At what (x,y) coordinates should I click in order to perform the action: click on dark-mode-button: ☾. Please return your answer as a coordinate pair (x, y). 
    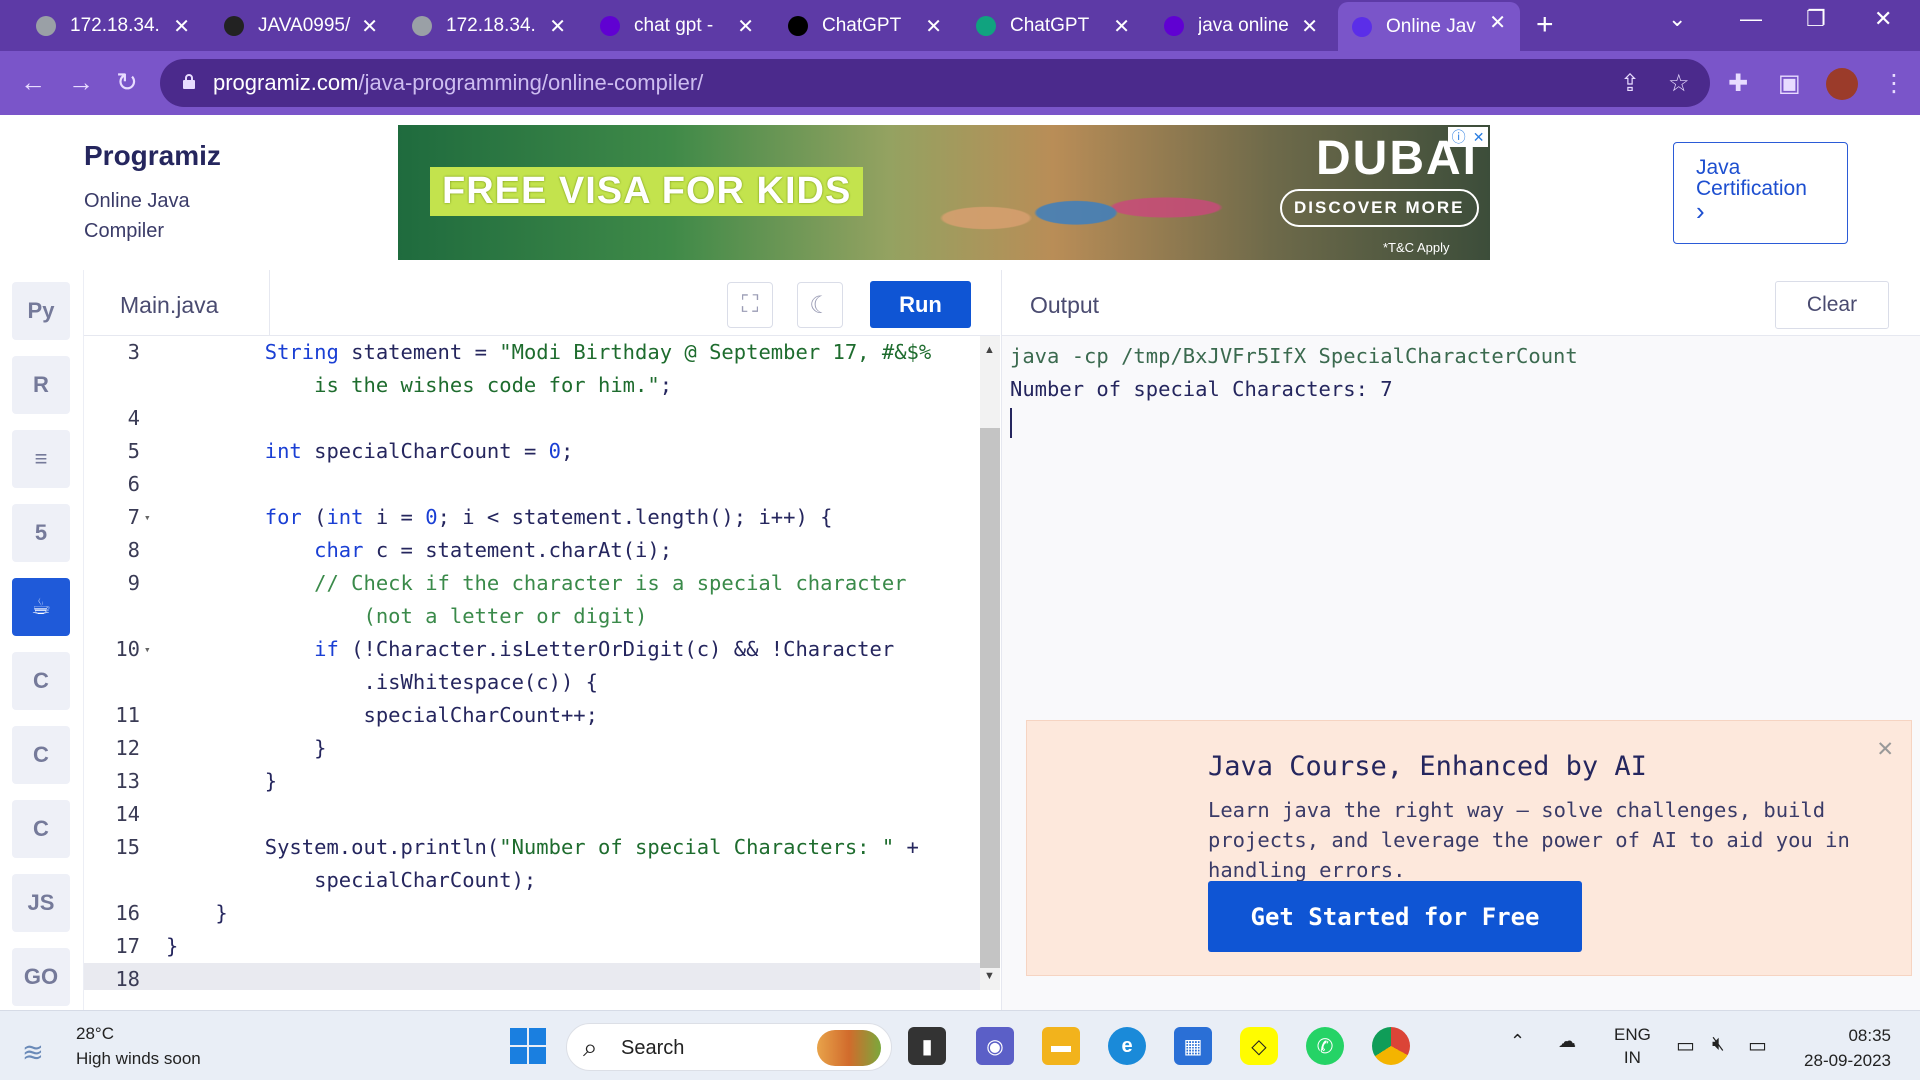
    Looking at the image, I should click on (820, 305).